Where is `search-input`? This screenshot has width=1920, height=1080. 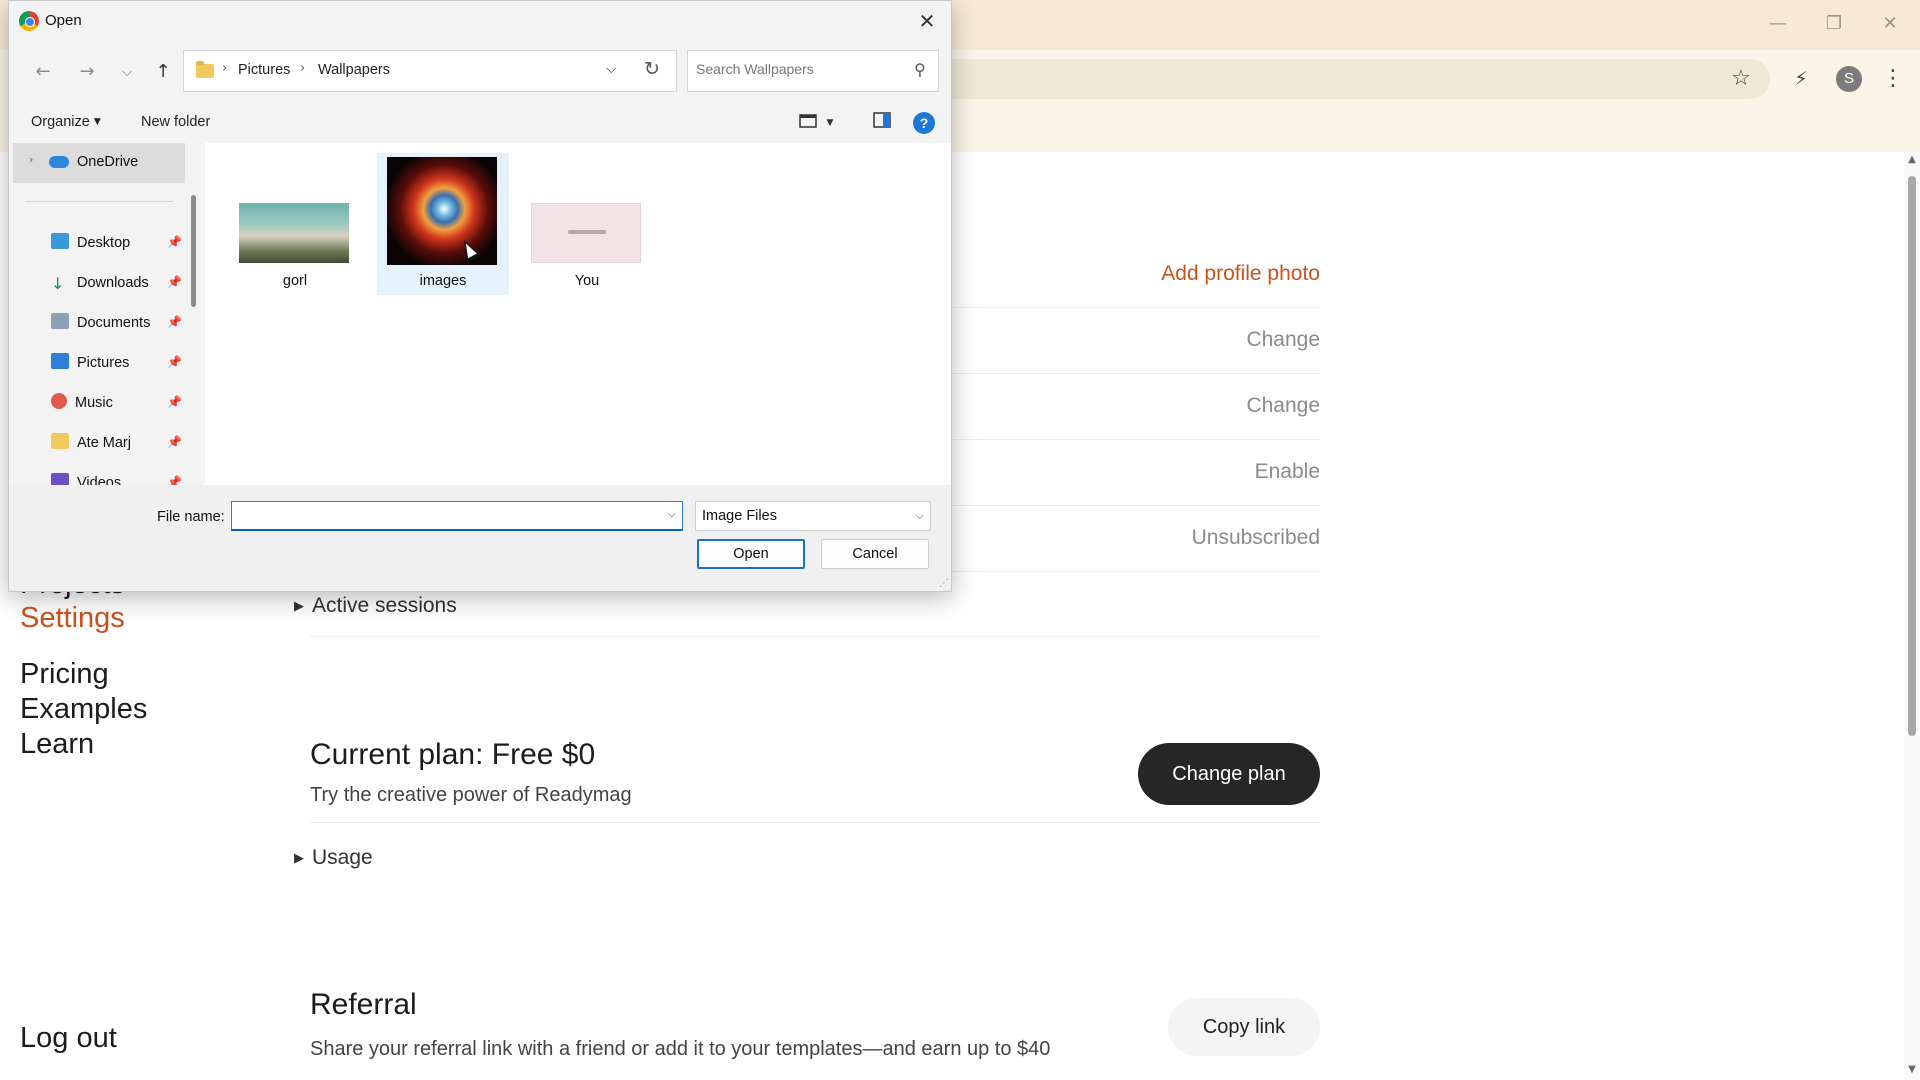
search-input is located at coordinates (796, 69).